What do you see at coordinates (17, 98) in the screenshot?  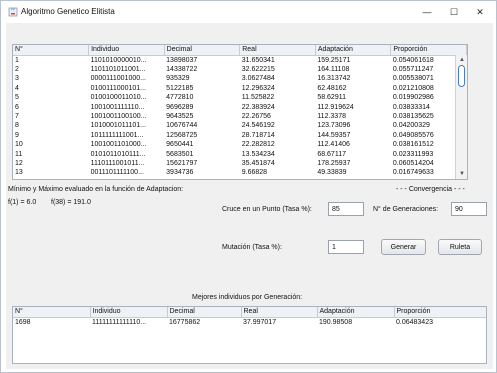 I see `table-cell: 5` at bounding box center [17, 98].